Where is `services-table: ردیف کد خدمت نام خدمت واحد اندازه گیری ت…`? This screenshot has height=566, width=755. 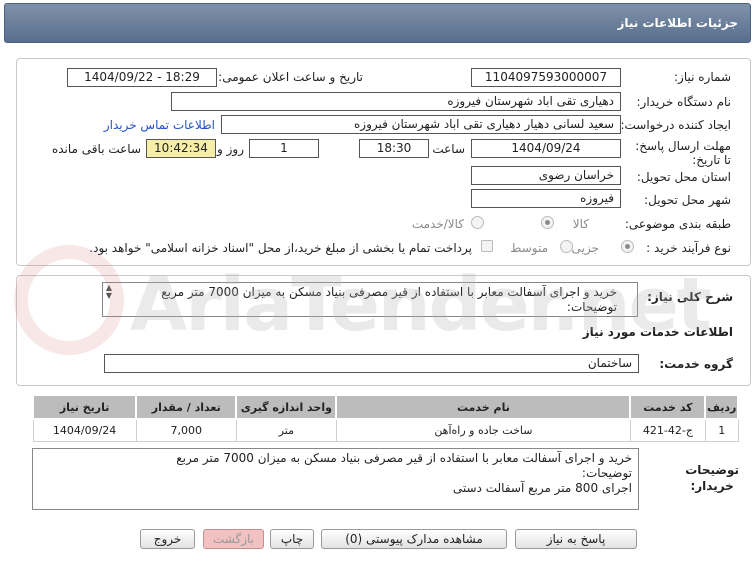 services-table: ردیف کد خدمت نام خدمت واحد اندازه گیری ت… is located at coordinates (385, 418).